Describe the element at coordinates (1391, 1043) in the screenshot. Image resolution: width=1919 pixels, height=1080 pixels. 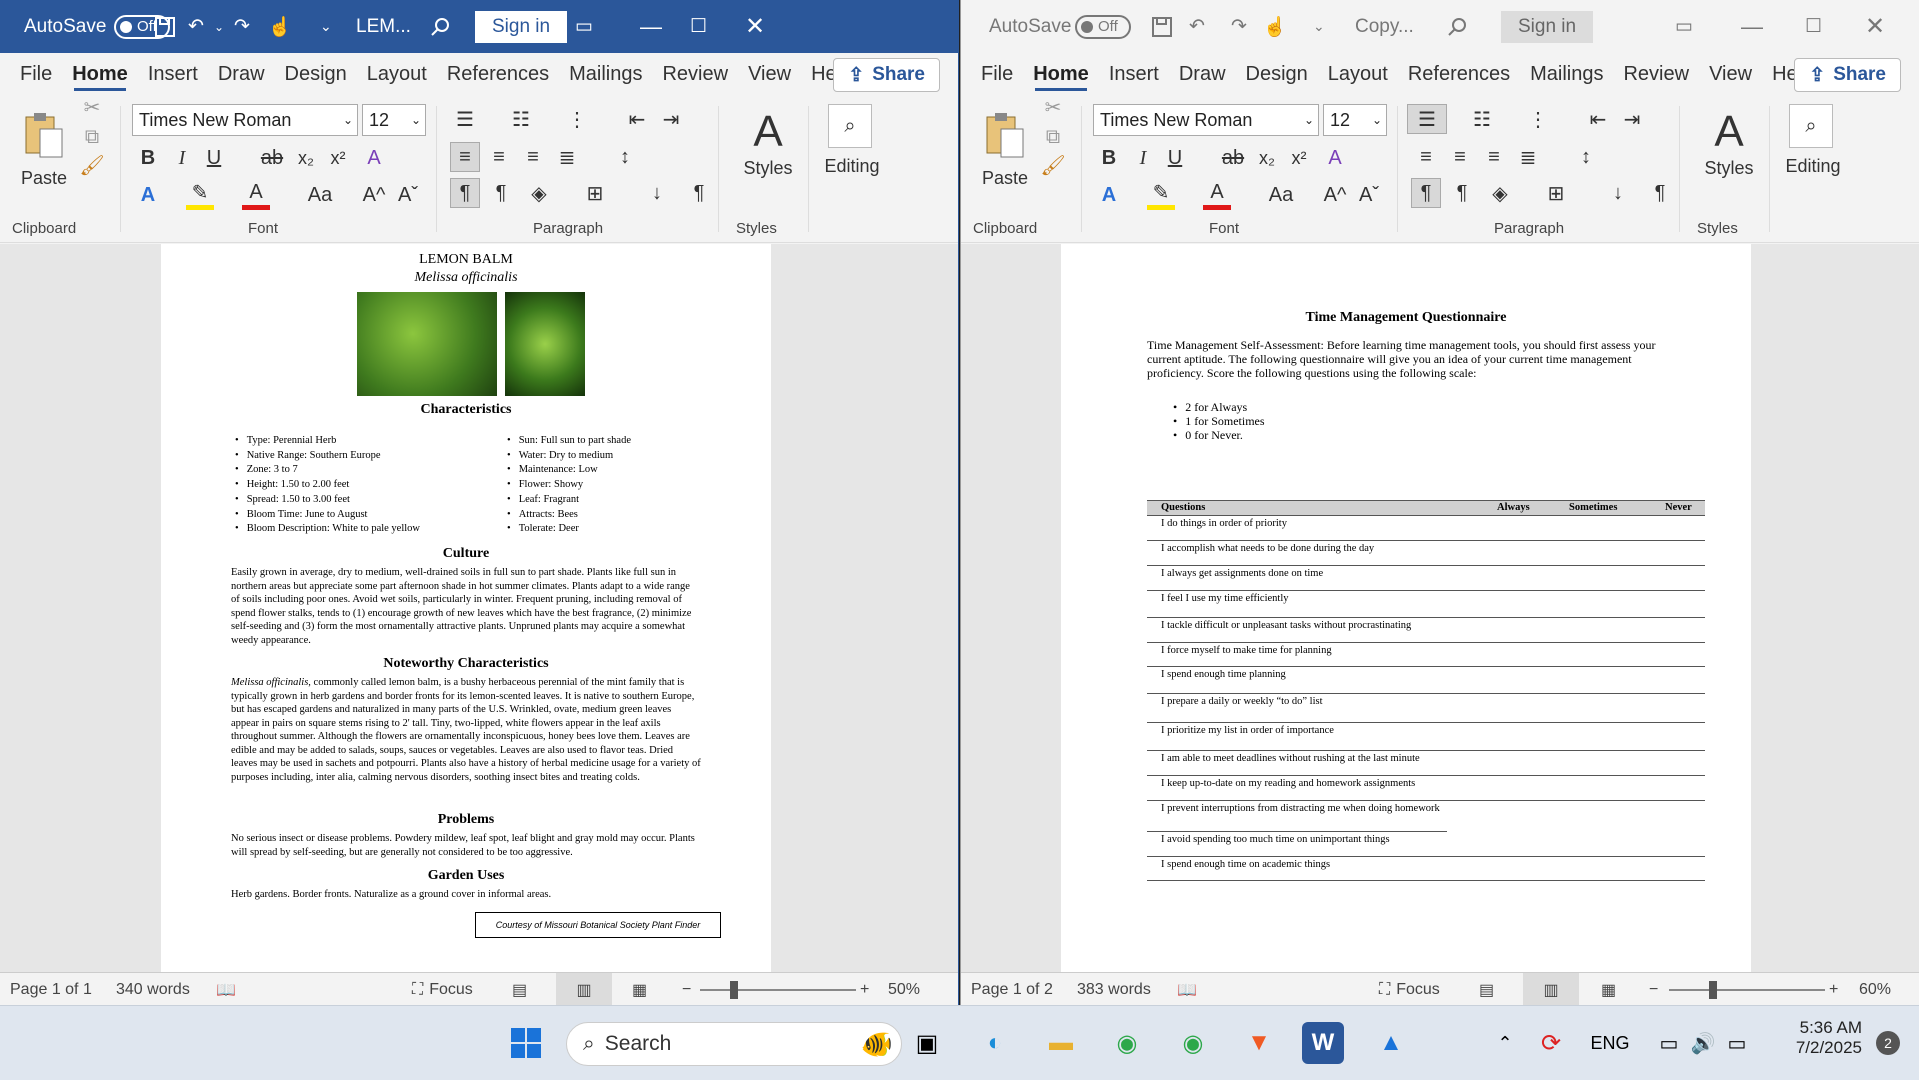
I see `photos-icon: ▲` at that location.